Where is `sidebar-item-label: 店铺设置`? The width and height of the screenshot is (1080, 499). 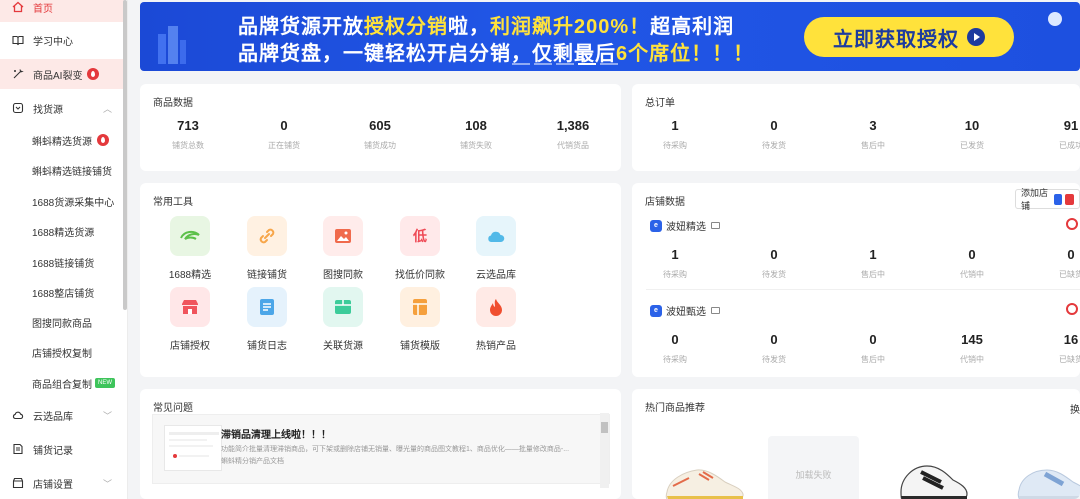
sidebar-item-label: 店铺设置 is located at coordinates (53, 485).